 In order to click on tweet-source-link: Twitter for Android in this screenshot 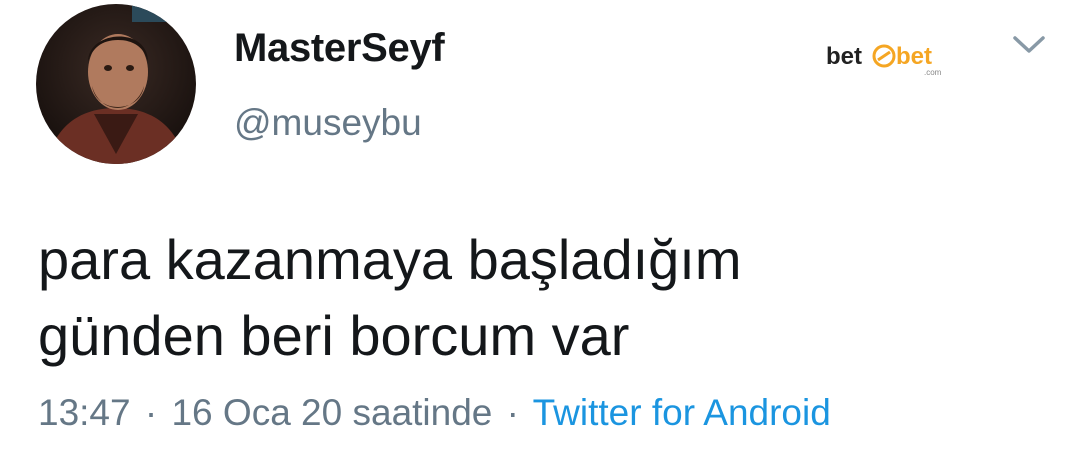, I will do `click(682, 412)`.